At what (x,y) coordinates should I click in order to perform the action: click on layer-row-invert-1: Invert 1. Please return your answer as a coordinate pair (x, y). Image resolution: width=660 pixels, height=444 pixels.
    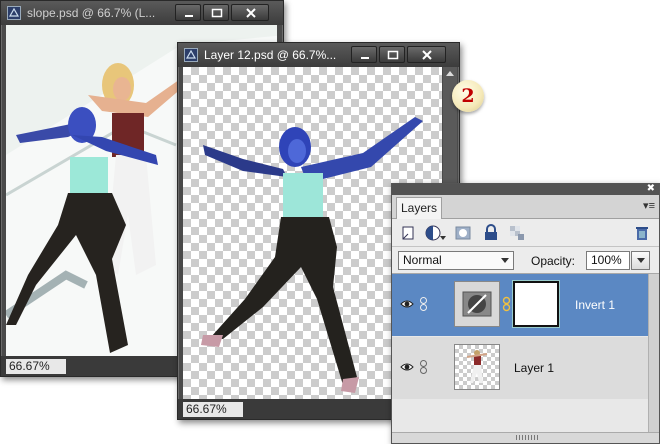
    Looking at the image, I should click on (520, 305).